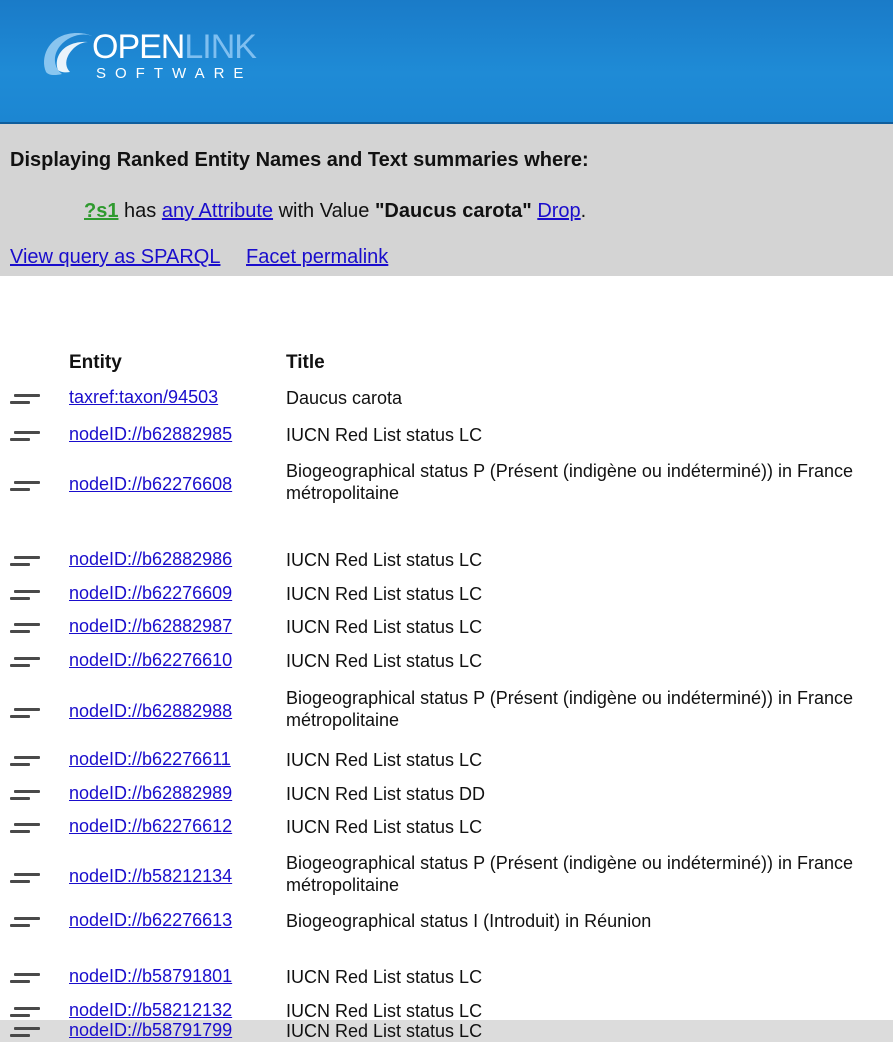 This screenshot has width=893, height=1042. What do you see at coordinates (150, 759) in the screenshot?
I see `entity-link: nodeID://b62276611` at bounding box center [150, 759].